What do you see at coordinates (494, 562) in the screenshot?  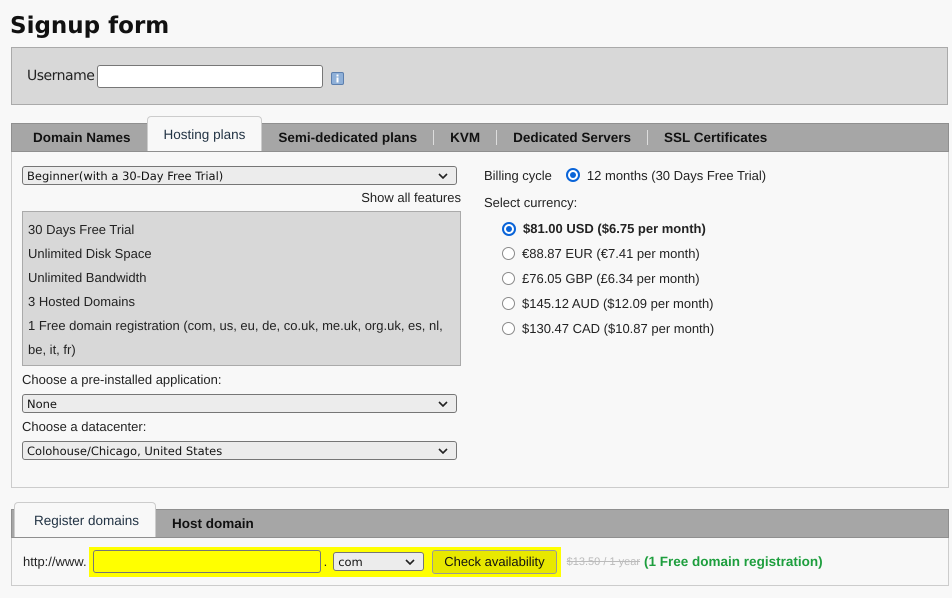 I see `check-availability-button: Check availability` at bounding box center [494, 562].